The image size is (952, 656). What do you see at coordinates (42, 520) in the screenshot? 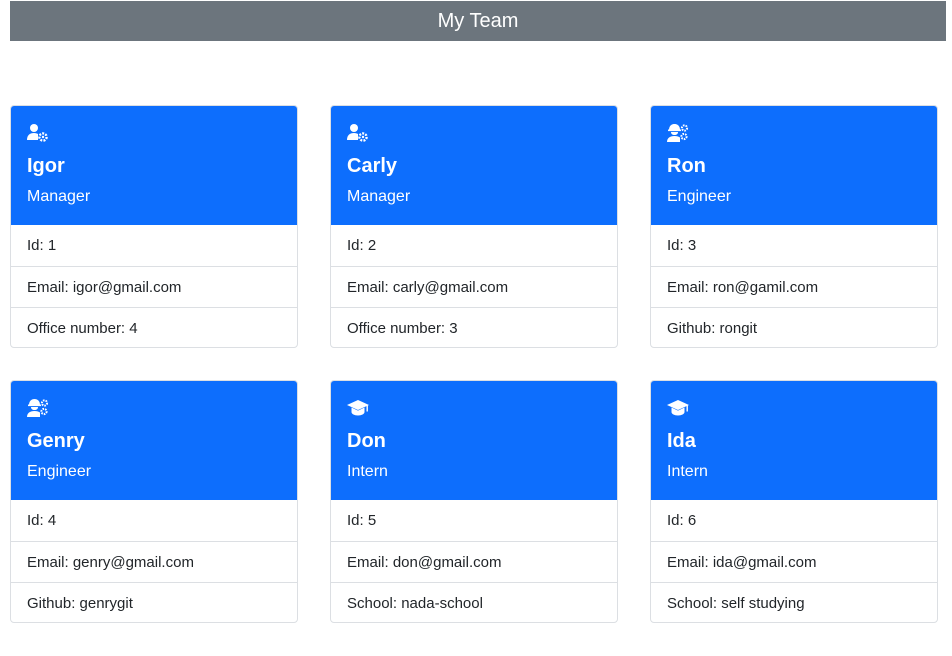
I see `member-id: Id: 4` at bounding box center [42, 520].